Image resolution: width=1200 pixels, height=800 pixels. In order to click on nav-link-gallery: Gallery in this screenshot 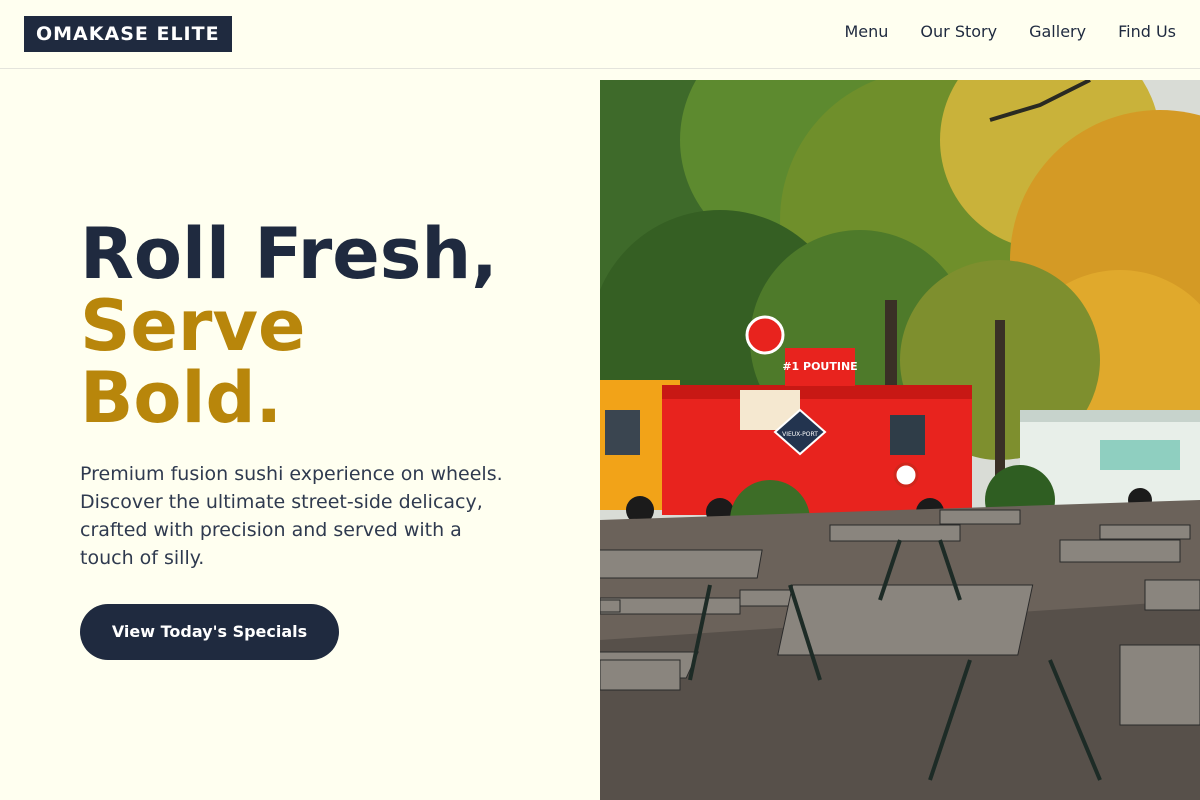, I will do `click(1057, 32)`.